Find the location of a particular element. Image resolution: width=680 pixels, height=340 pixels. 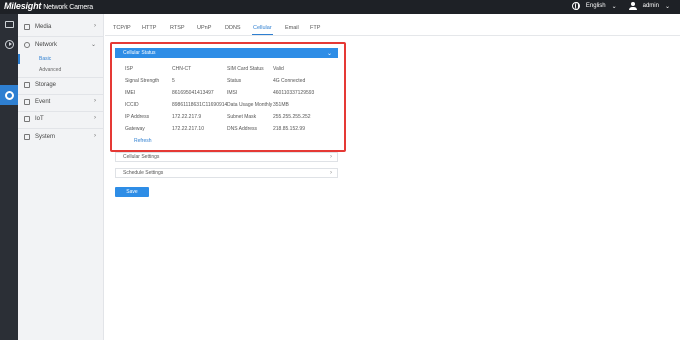

tab-cellular: Cellular is located at coordinates (262, 30).